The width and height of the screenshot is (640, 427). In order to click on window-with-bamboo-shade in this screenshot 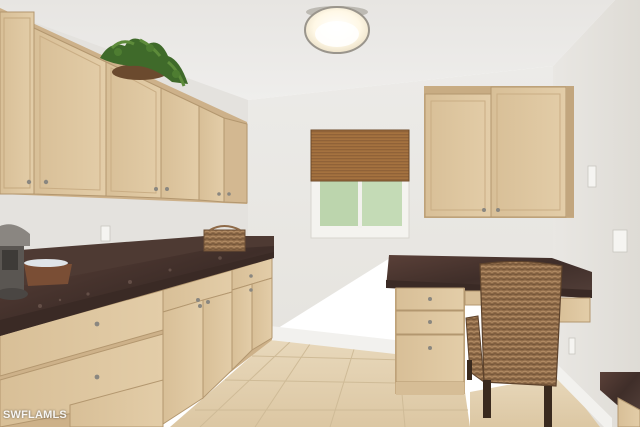, I will do `click(360, 184)`.